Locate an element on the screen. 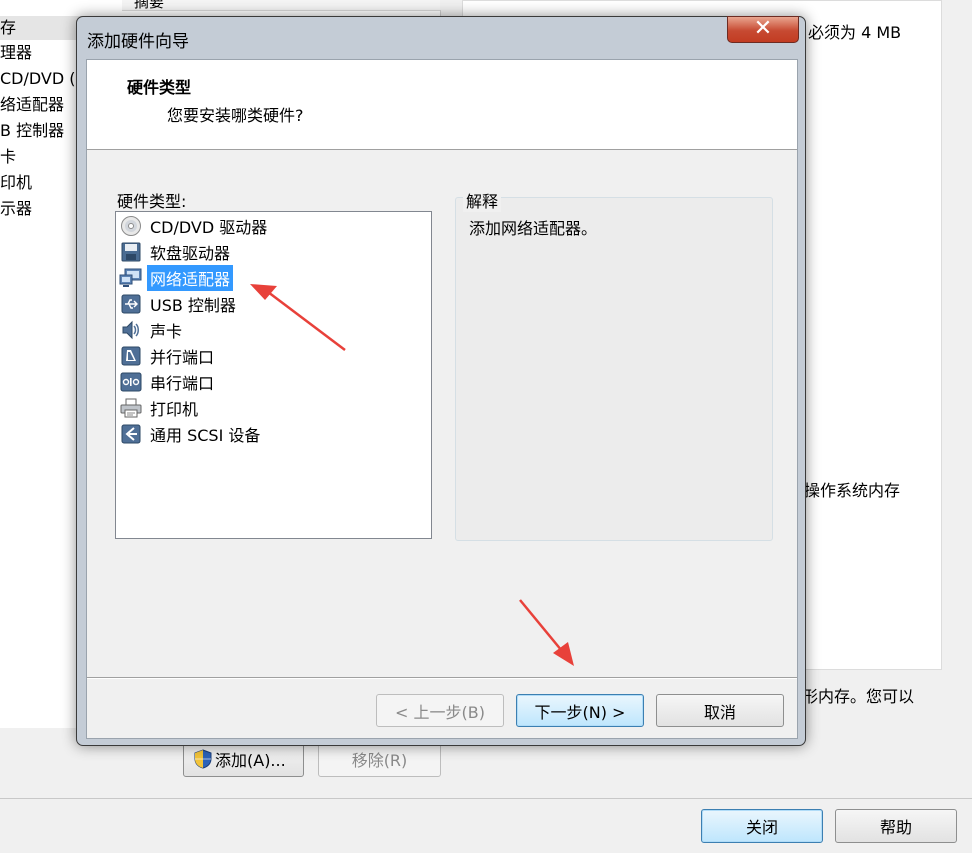 Image resolution: width=972 pixels, height=853 pixels. hardware-item-label: 软盘驱动器 is located at coordinates (190, 253).